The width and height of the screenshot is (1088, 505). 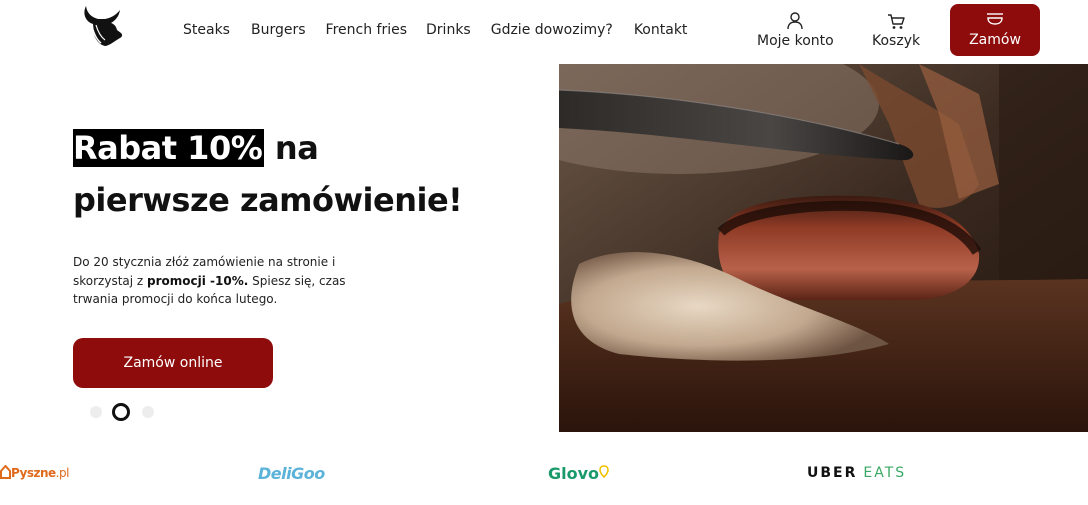 I want to click on pyszne-suffix: .pl, so click(x=62, y=473).